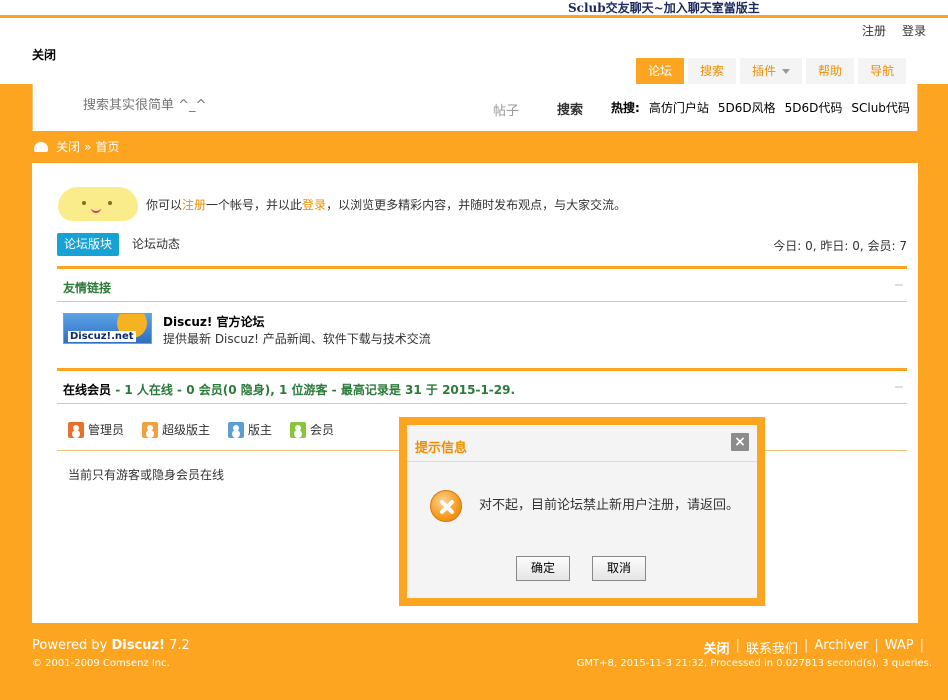 The image size is (948, 700). What do you see at coordinates (41, 146) in the screenshot?
I see `home-icon` at bounding box center [41, 146].